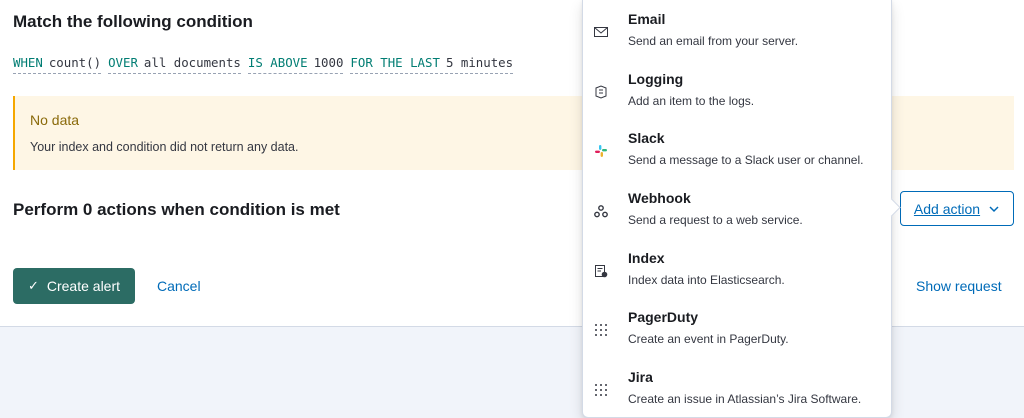 The width and height of the screenshot is (1024, 418). Describe the element at coordinates (647, 19) in the screenshot. I see `menu-item-name: Email` at that location.